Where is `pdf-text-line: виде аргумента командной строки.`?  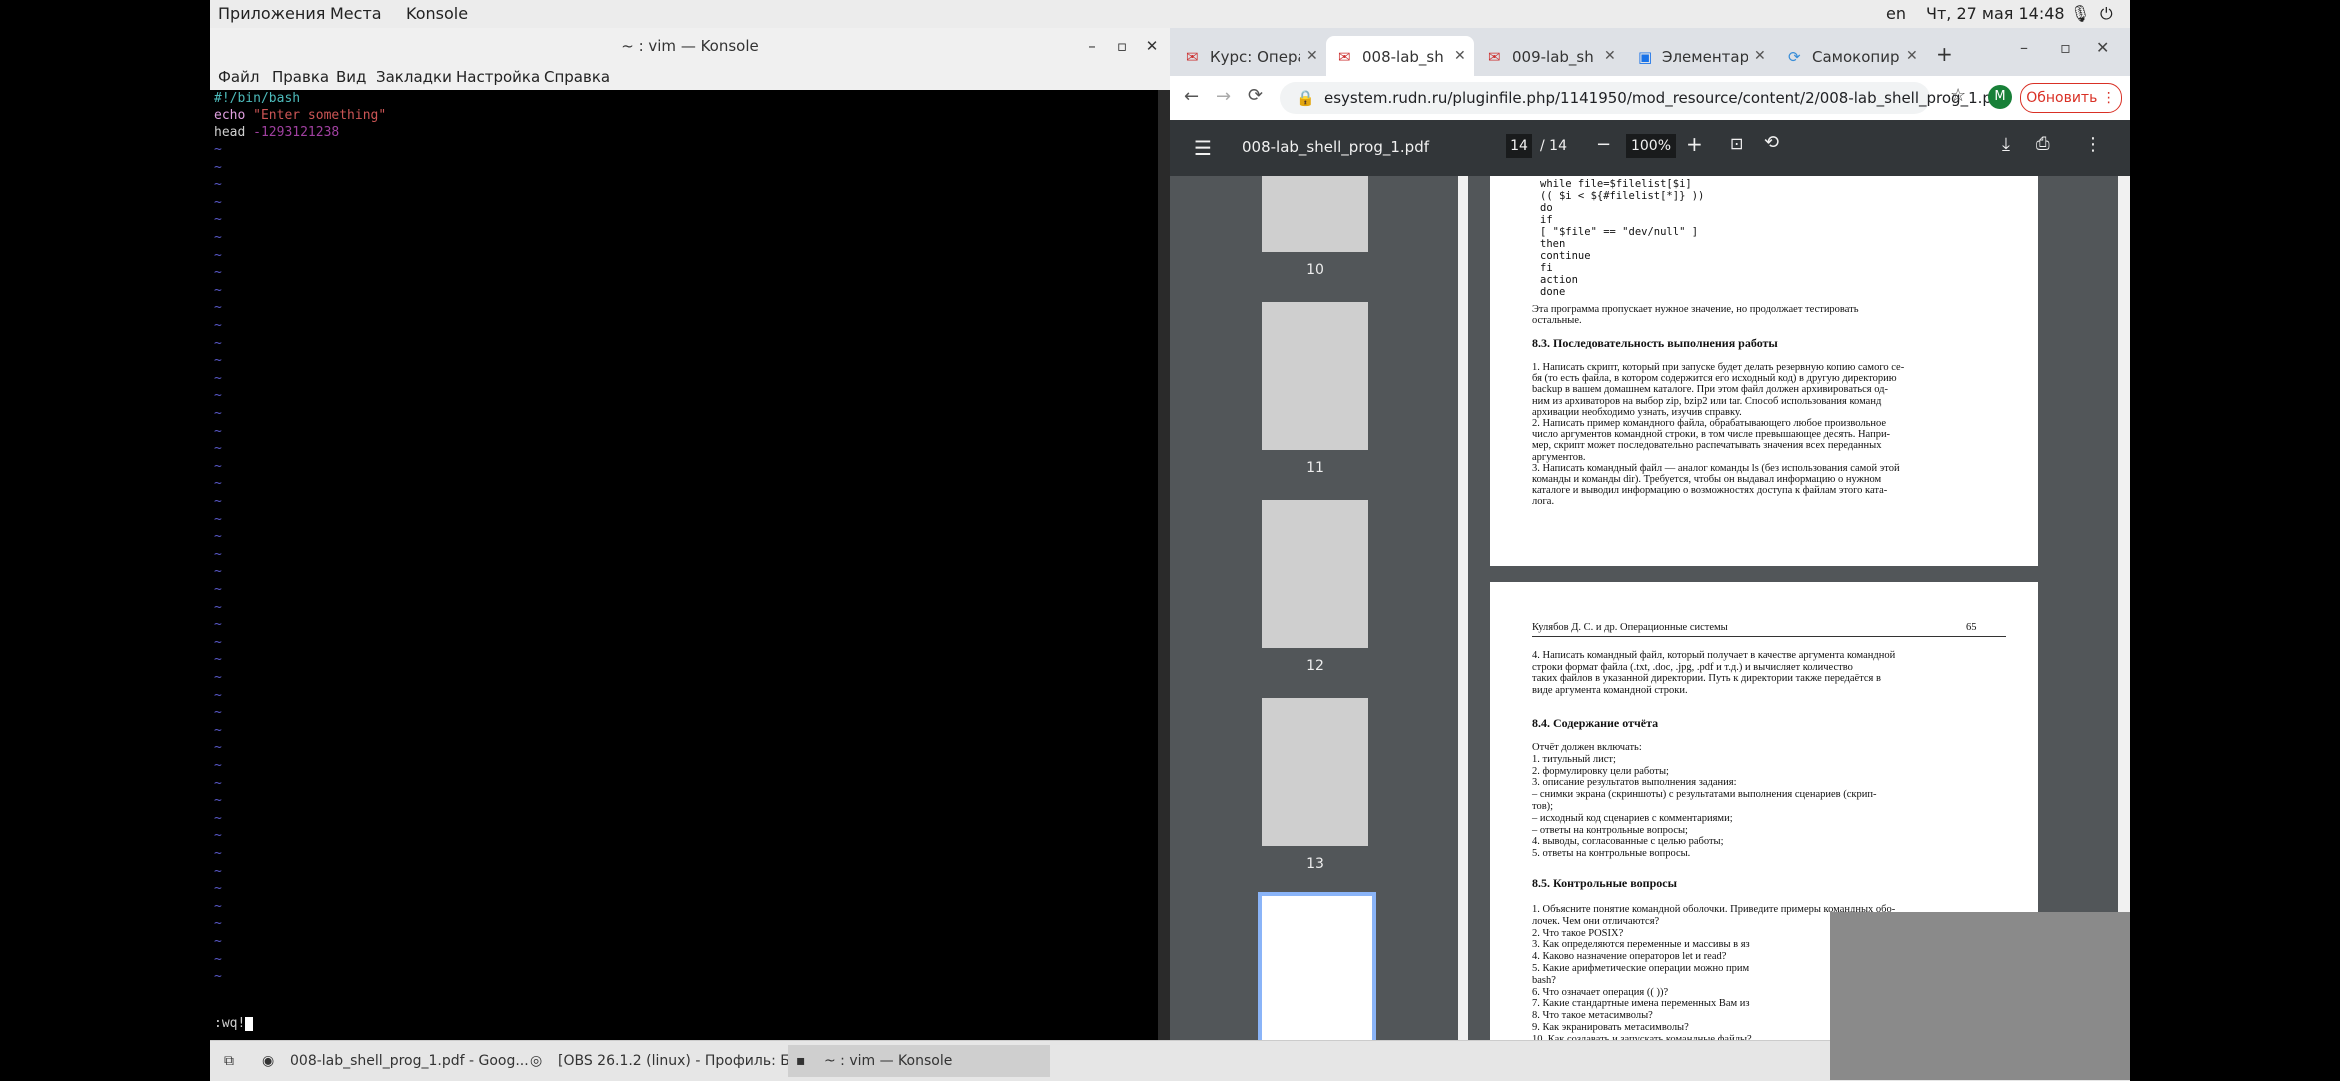
pdf-text-line: виде аргумента командной строки. is located at coordinates (1610, 690).